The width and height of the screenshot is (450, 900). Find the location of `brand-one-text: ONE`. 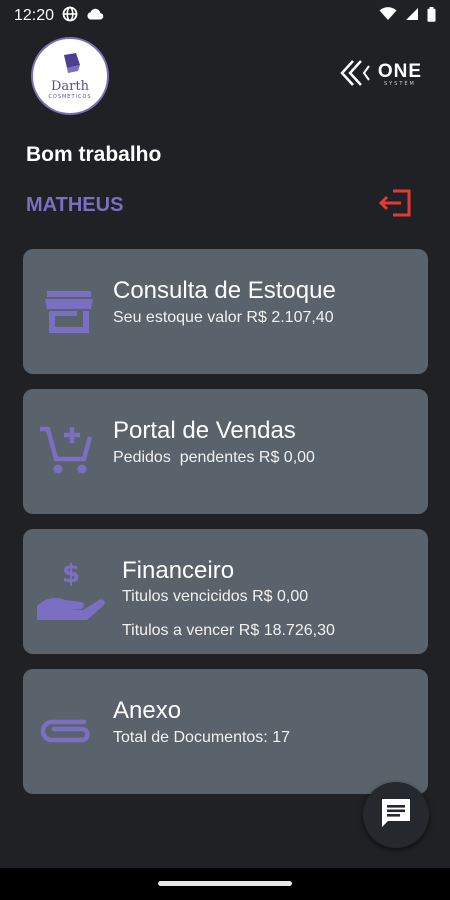

brand-one-text: ONE is located at coordinates (399, 71).